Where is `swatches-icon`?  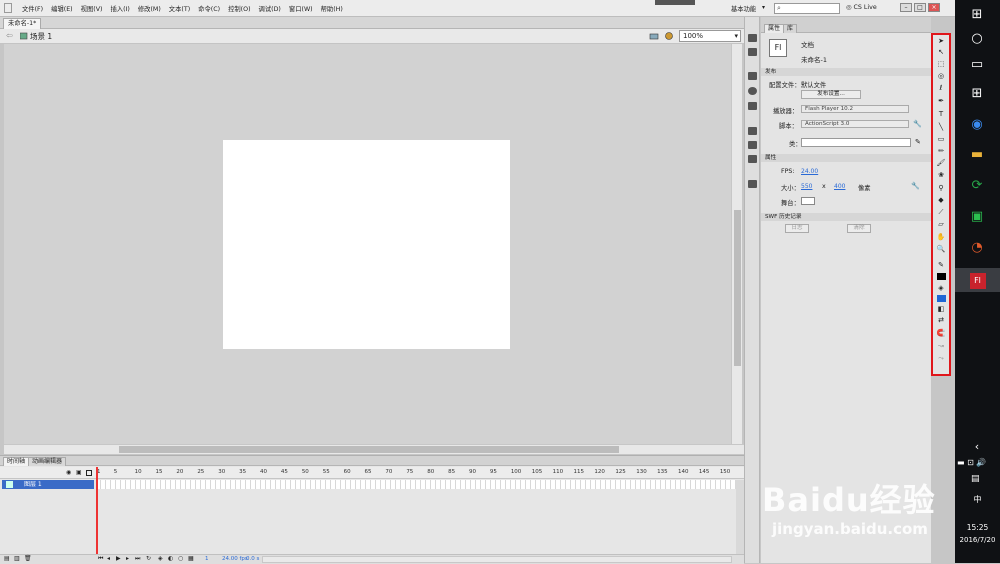 swatches-icon is located at coordinates (752, 52).